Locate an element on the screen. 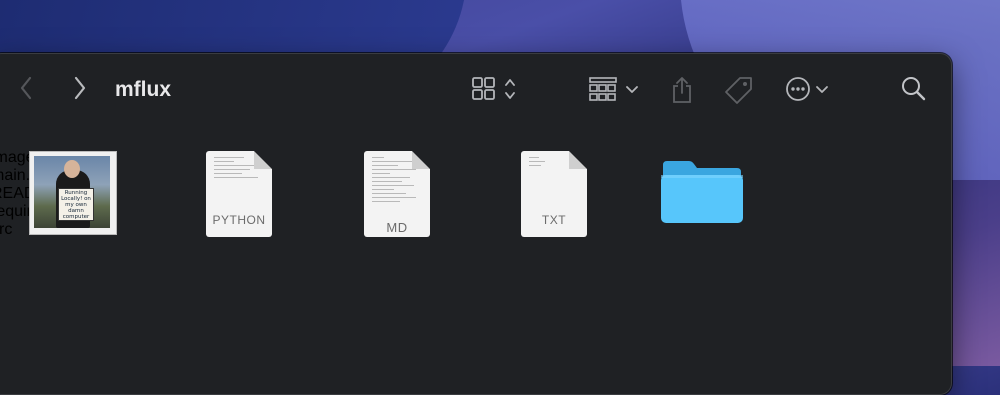 This screenshot has width=1000, height=395. tag-icon is located at coordinates (739, 91).